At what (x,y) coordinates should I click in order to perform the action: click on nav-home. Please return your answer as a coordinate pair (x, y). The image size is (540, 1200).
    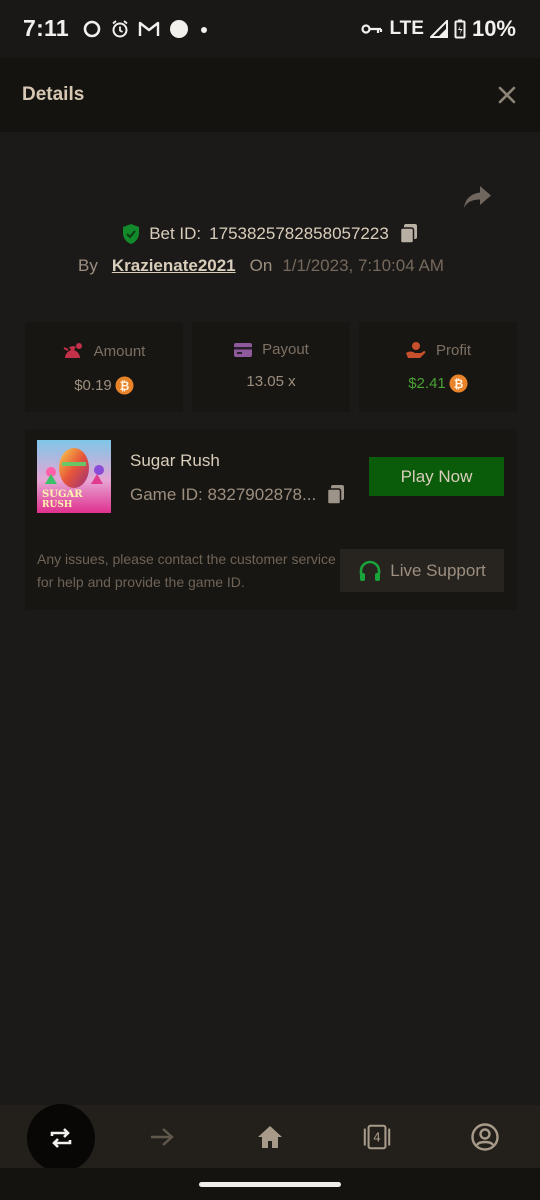
    Looking at the image, I should click on (270, 1137).